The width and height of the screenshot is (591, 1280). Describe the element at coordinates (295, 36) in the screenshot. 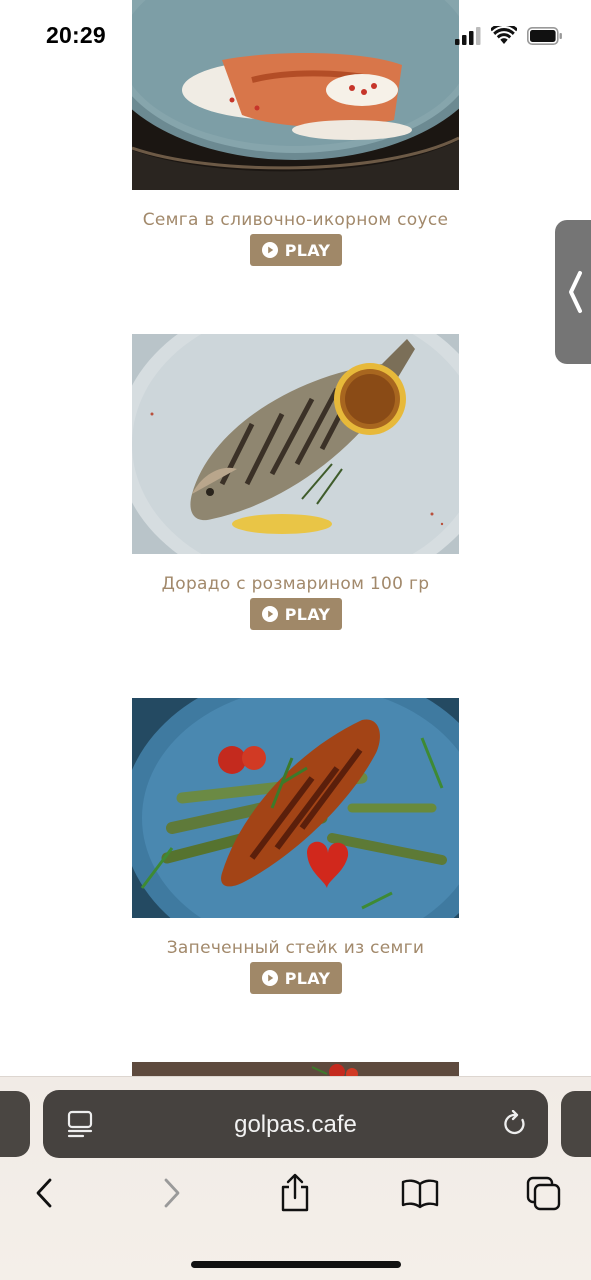

I see `status-bar: 20:29` at that location.